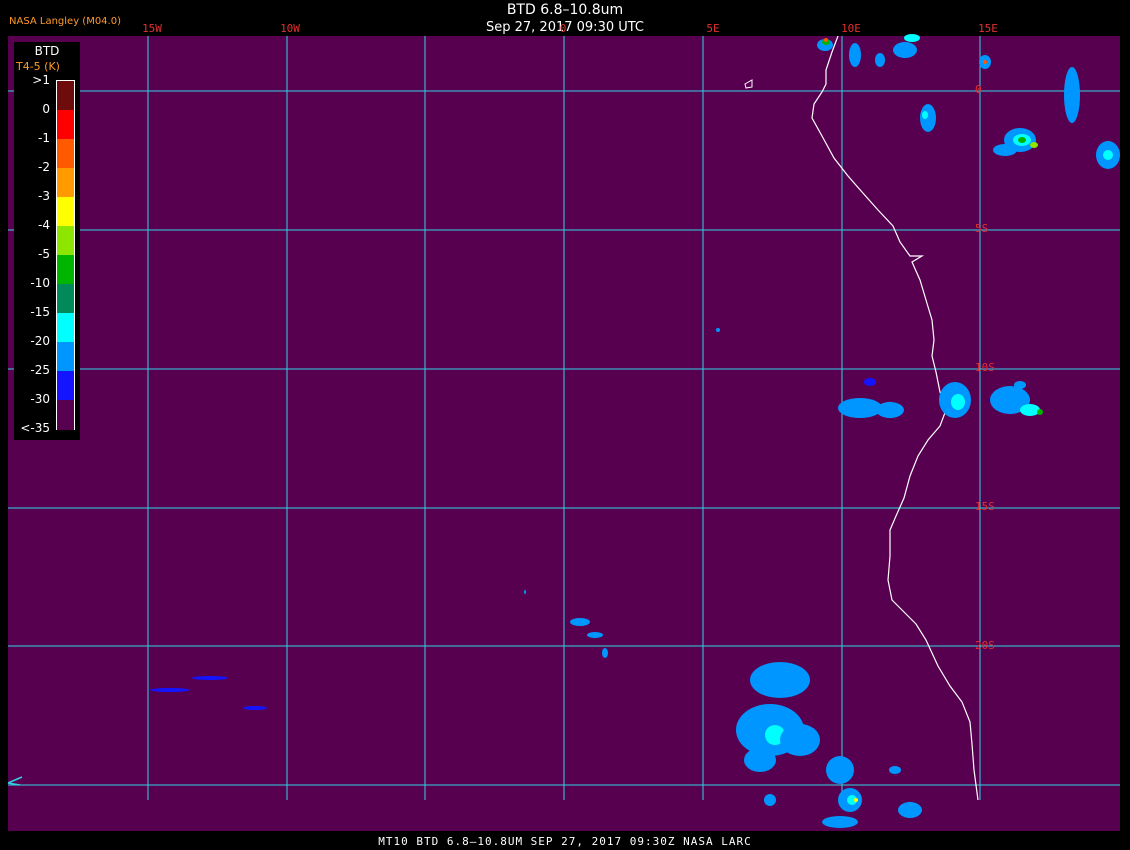 The width and height of the screenshot is (1130, 850). Describe the element at coordinates (985, 506) in the screenshot. I see `lat-label-15s: 15S` at that location.